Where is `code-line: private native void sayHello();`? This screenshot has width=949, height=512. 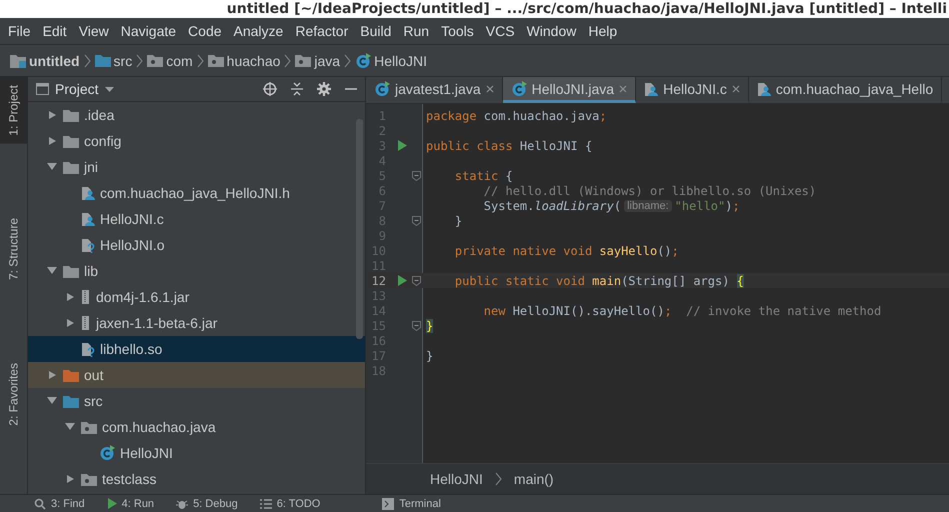 code-line: private native void sayHello(); is located at coordinates (566, 251).